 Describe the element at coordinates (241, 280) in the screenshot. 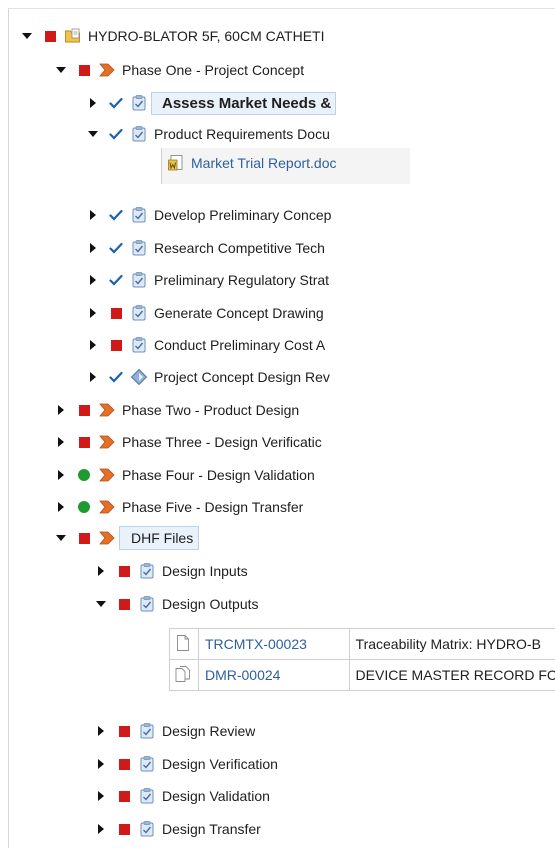

I see `tree-node-label: Preliminary Regulatory Strat` at that location.